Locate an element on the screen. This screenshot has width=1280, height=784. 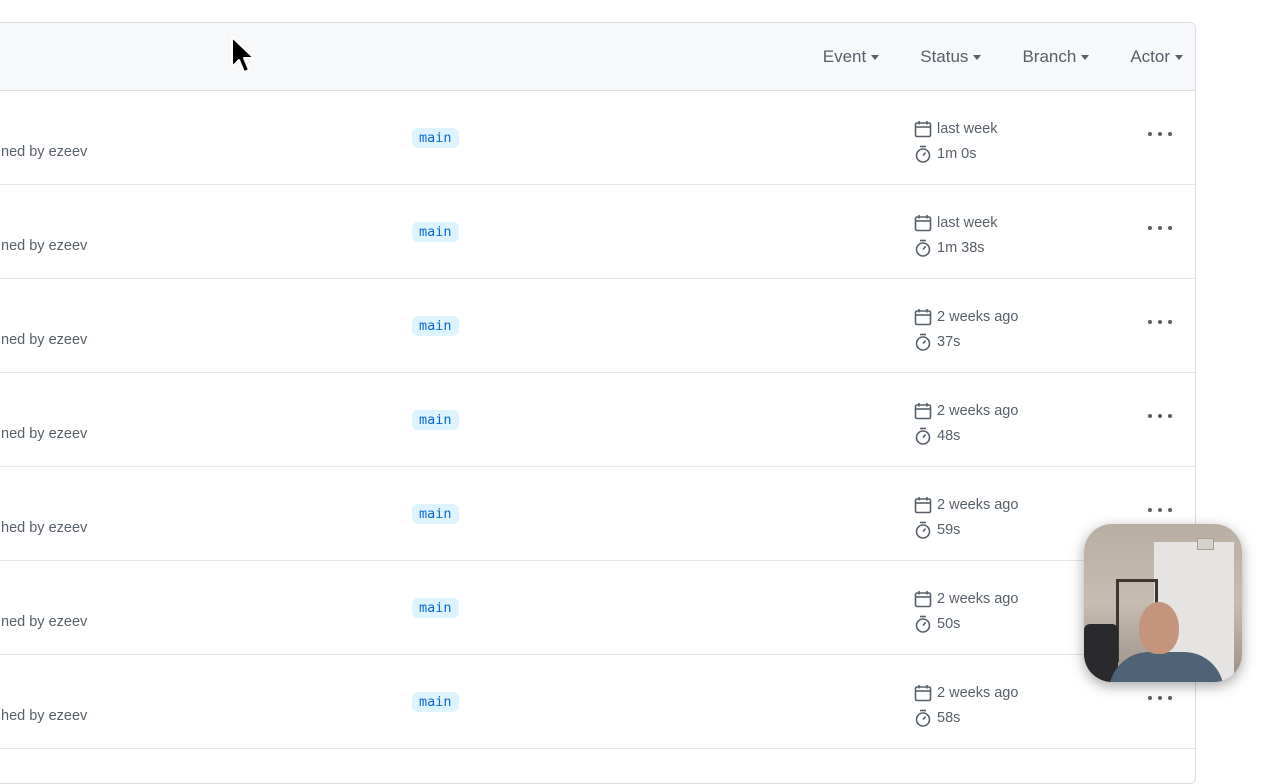
workflow-run-row: hed by ezeev main 2 weeks ago 59s is located at coordinates (597, 514).